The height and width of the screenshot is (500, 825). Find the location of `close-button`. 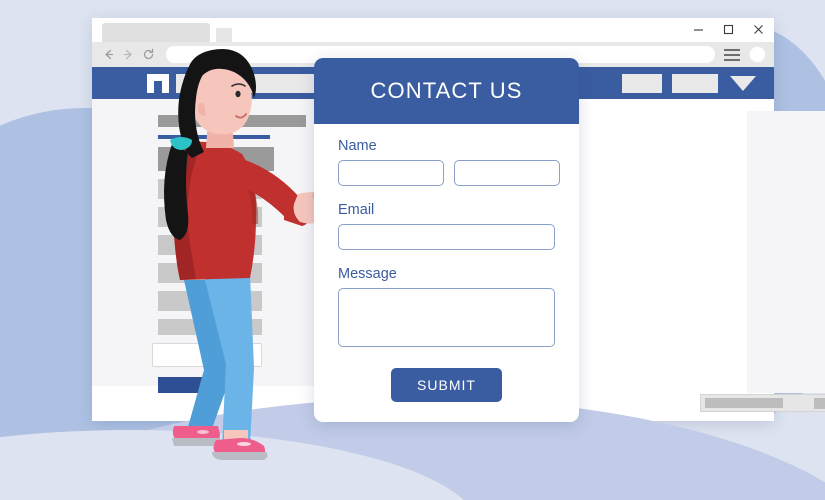

close-button is located at coordinates (758, 29).